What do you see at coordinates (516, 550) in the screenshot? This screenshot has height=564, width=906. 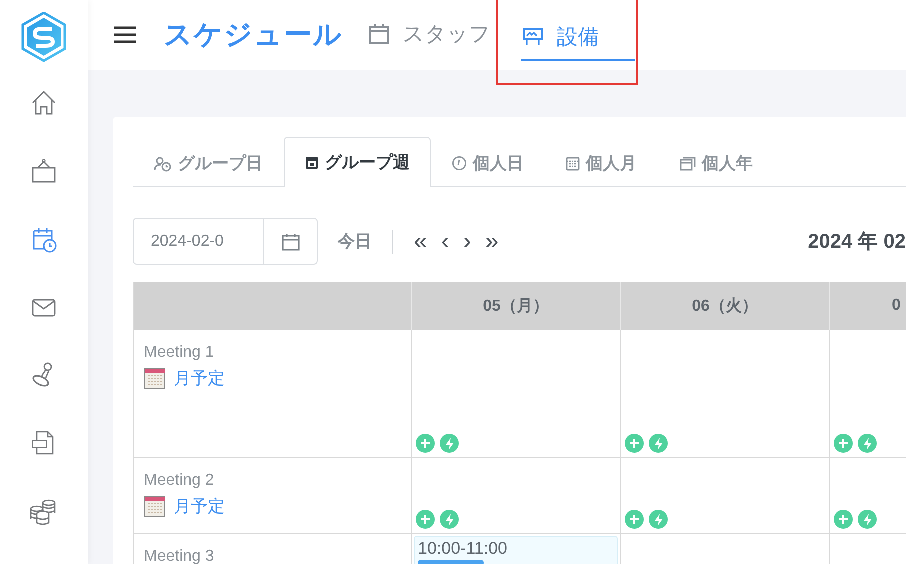 I see `event-block: 10:00-11:00` at bounding box center [516, 550].